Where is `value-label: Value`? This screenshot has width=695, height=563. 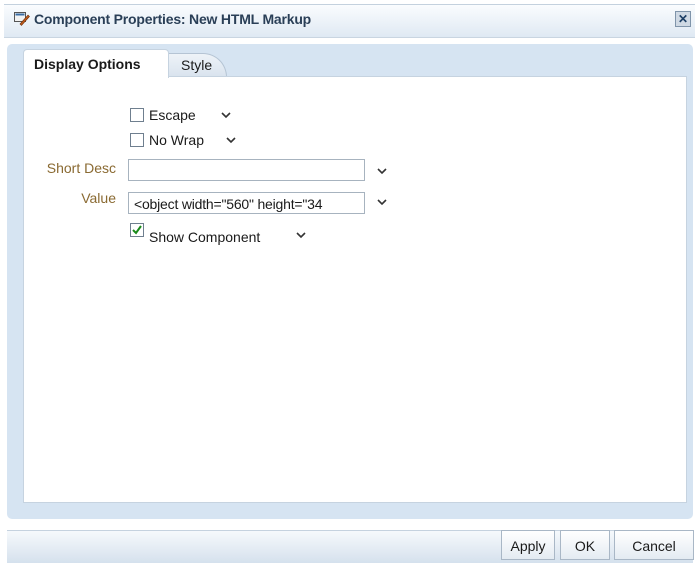
value-label: Value is located at coordinates (98, 198).